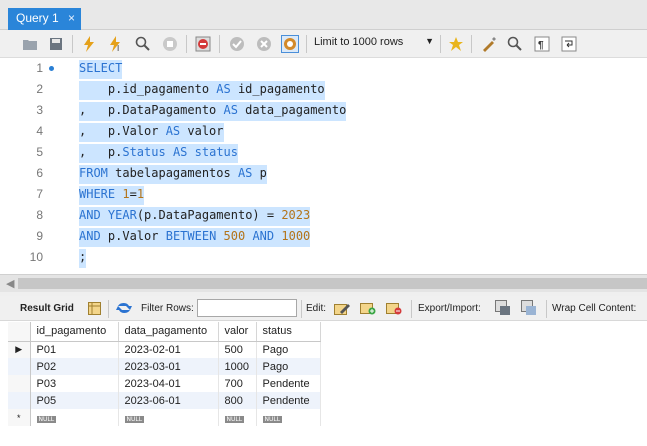 Image resolution: width=647 pixels, height=446 pixels. What do you see at coordinates (323, 215) in the screenshot?
I see `editor-line: 8 AND YEAR(p.DataPagamento) = 2023` at bounding box center [323, 215].